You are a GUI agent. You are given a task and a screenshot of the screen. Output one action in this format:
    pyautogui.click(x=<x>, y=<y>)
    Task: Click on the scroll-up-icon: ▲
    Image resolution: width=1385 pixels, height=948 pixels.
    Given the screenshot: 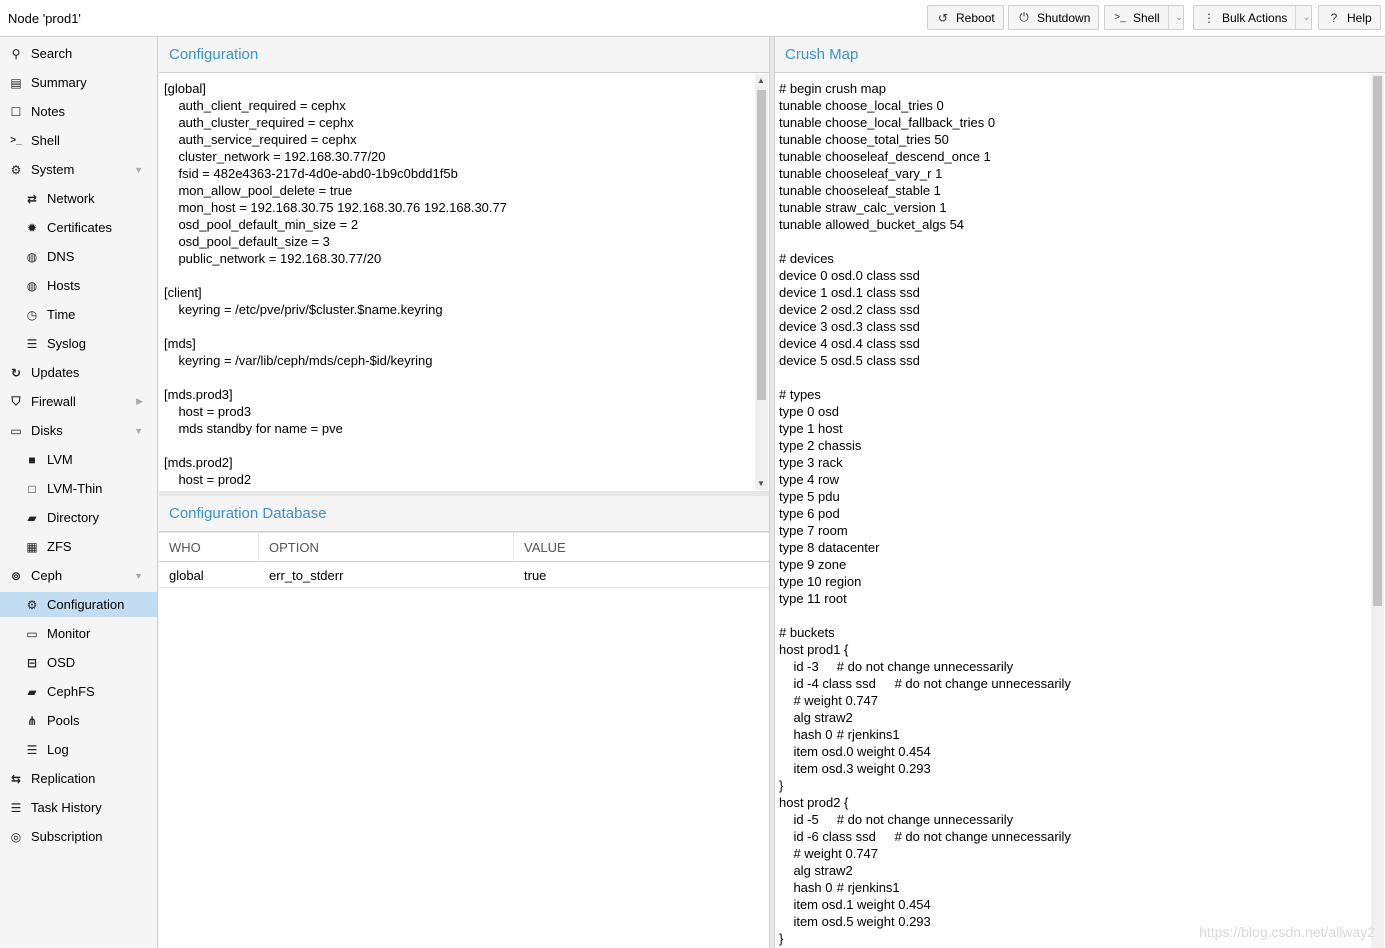 What is the action you would take?
    pyautogui.click(x=761, y=80)
    